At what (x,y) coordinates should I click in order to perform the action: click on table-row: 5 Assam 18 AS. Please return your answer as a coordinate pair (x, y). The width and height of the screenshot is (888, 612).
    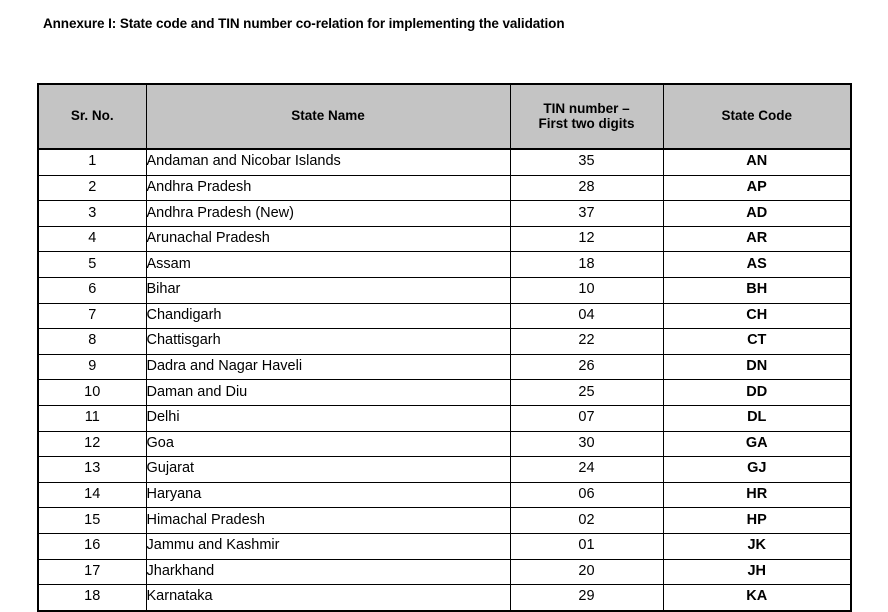
    Looking at the image, I should click on (444, 264).